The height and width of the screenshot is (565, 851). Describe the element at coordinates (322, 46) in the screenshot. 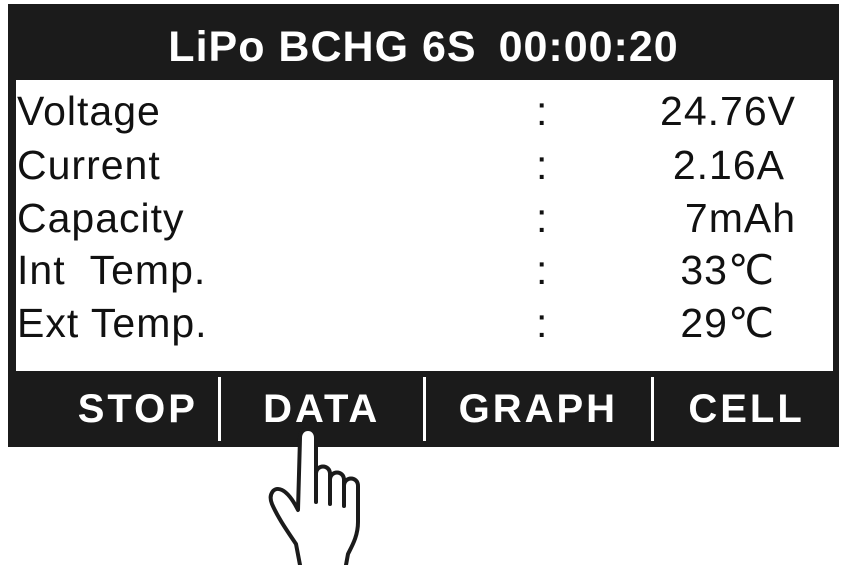

I see `charge-mode-title: LiPo BCHG 6S` at that location.